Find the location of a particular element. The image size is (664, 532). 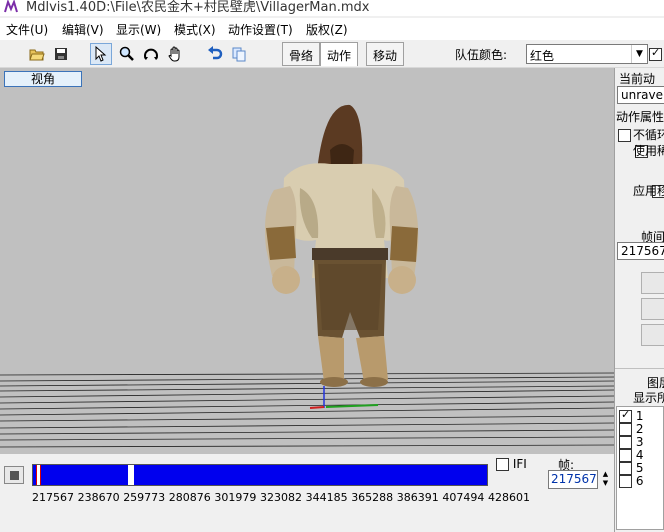

pan-tool-button is located at coordinates (175, 54).